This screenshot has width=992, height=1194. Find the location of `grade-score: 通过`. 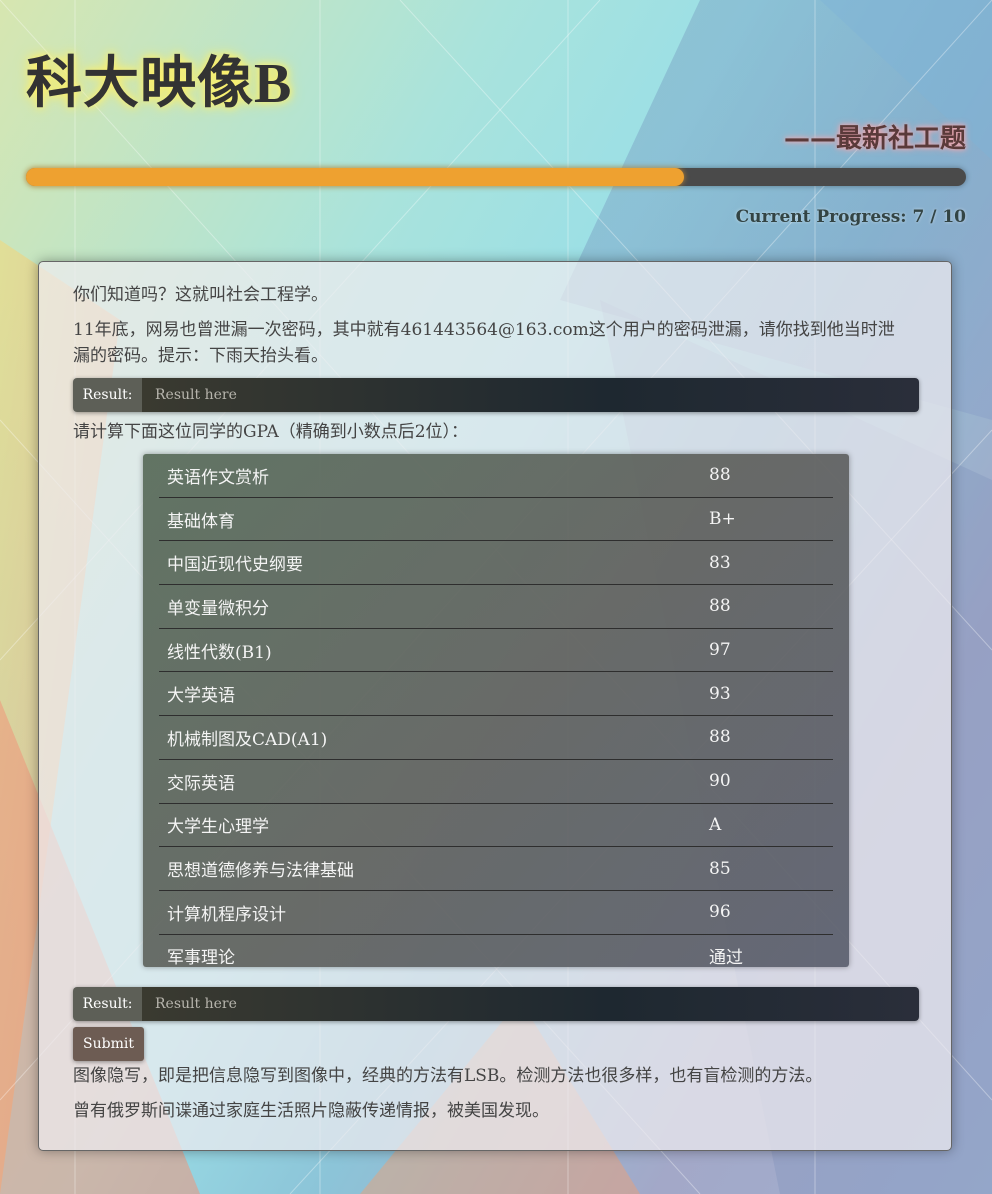

grade-score: 通过 is located at coordinates (726, 958).